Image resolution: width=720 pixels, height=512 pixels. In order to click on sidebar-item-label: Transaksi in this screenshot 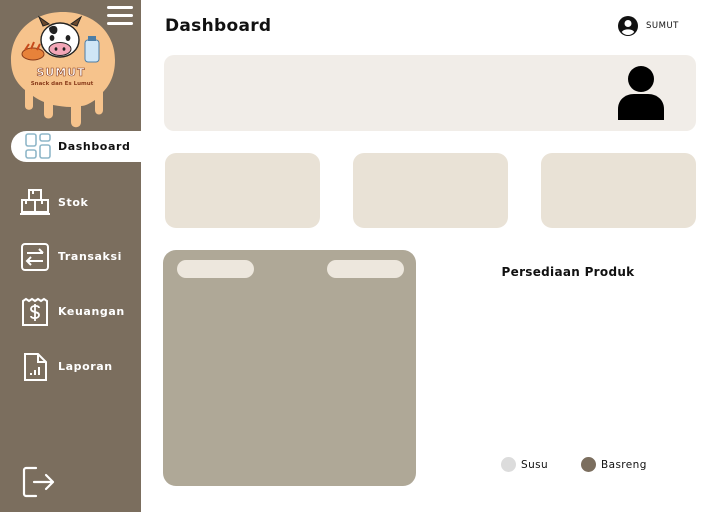, I will do `click(90, 256)`.